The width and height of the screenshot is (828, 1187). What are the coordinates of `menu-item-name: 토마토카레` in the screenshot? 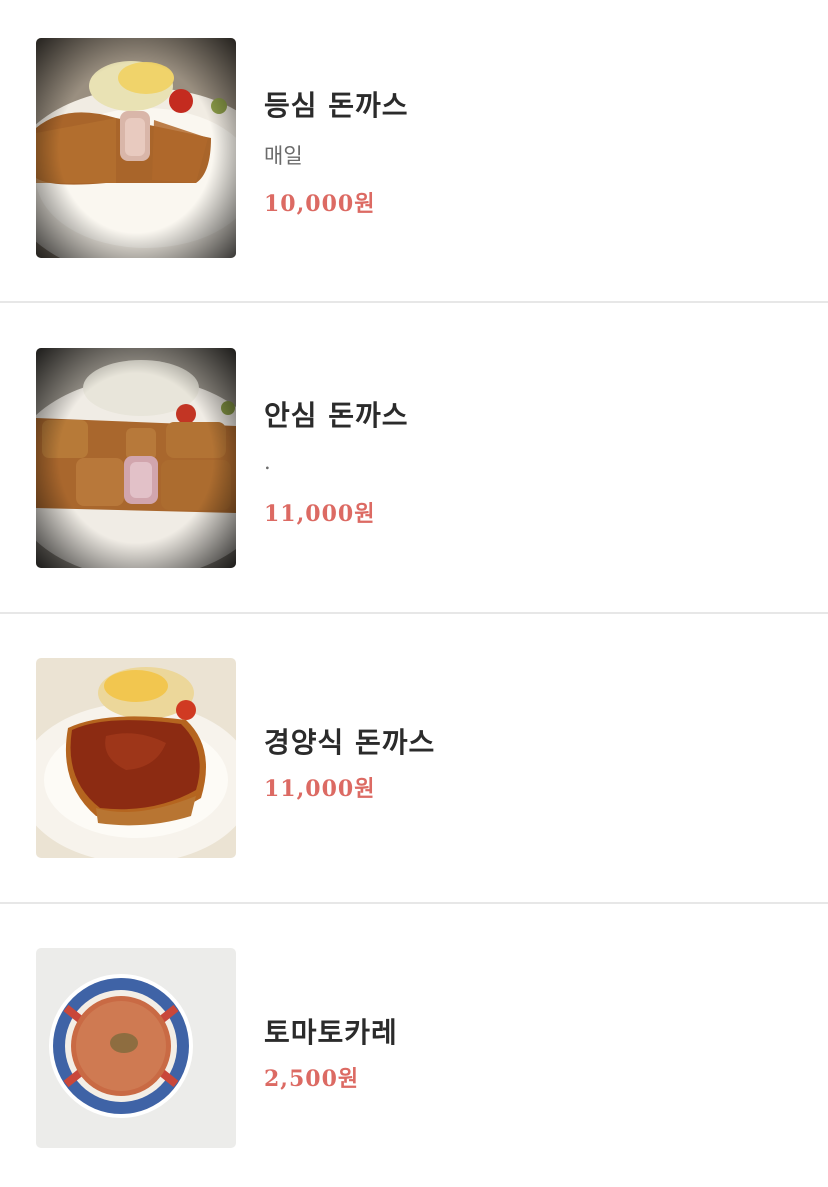 It's located at (331, 1032).